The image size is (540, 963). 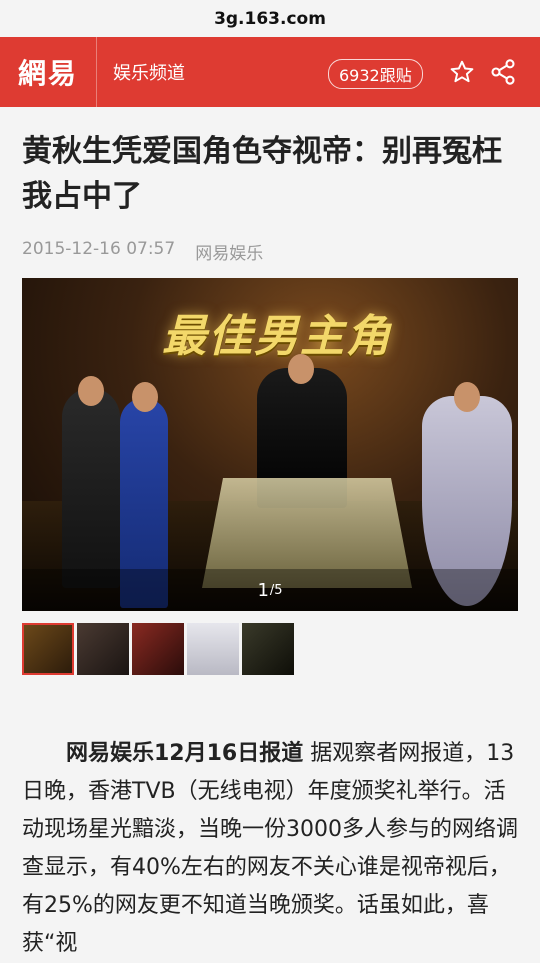 What do you see at coordinates (48, 72) in the screenshot?
I see `netease-logo: 網易` at bounding box center [48, 72].